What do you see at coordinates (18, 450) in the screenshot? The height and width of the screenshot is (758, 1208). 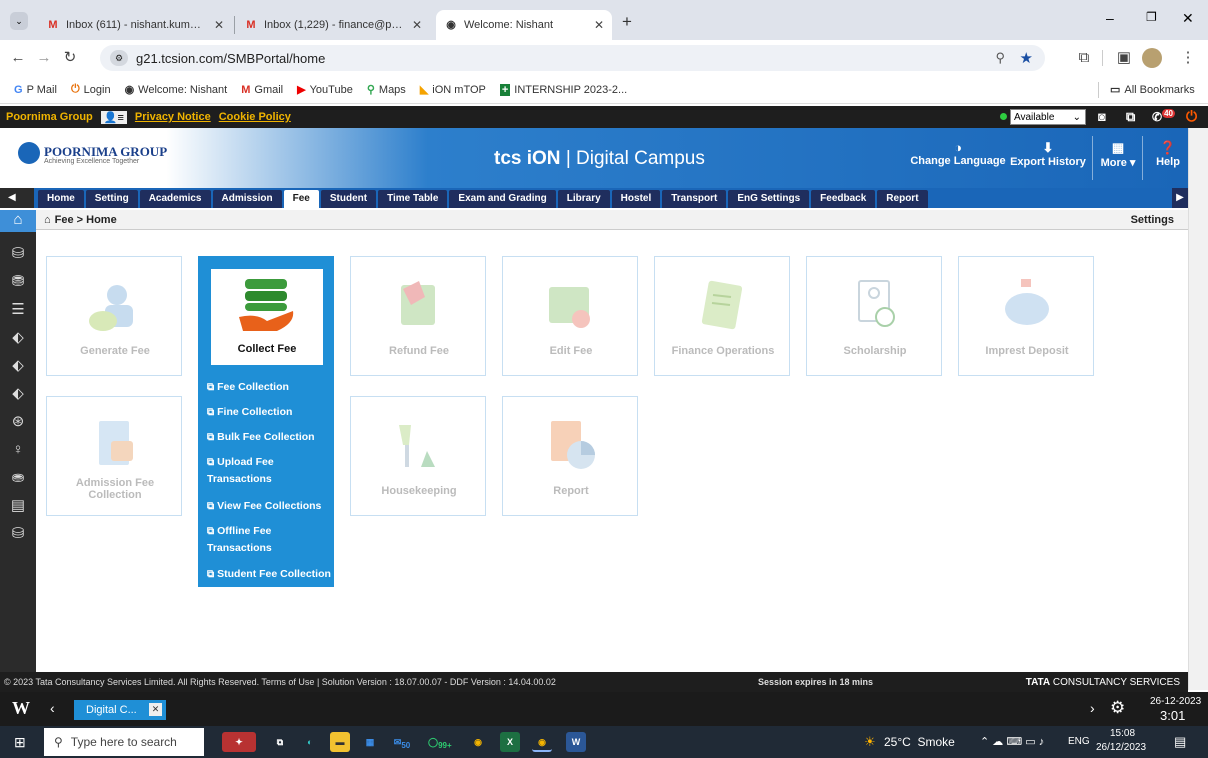 I see `user-check-icon: ♀` at bounding box center [18, 450].